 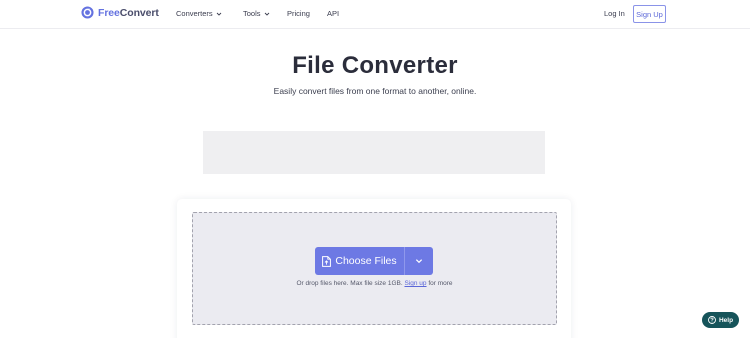 I want to click on nav-api: API, so click(x=333, y=13).